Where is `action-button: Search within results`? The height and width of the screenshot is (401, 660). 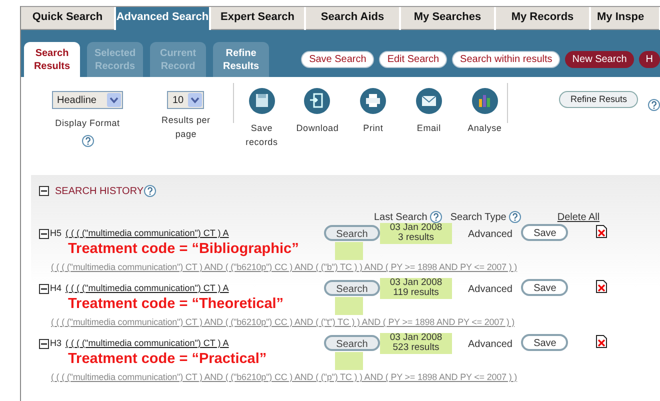
action-button: Search within results is located at coordinates (506, 59).